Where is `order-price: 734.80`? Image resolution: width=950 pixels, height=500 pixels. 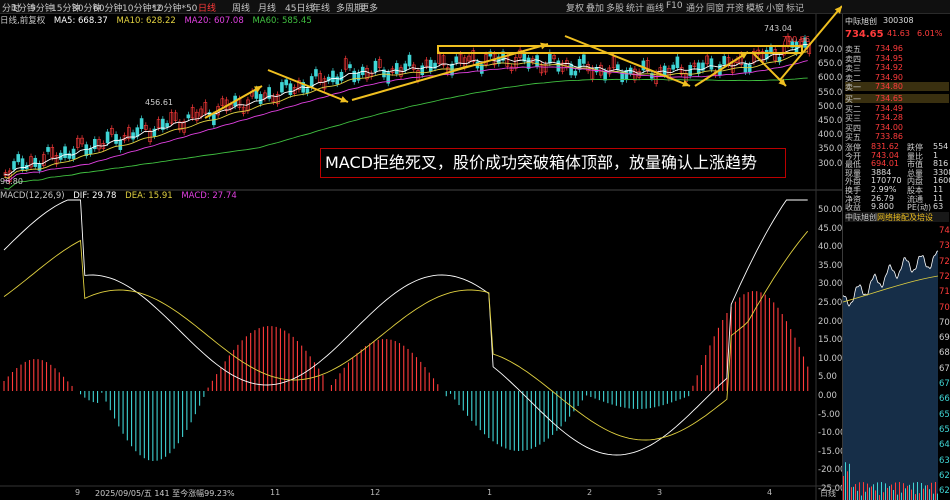 order-price: 734.80 is located at coordinates (889, 86).